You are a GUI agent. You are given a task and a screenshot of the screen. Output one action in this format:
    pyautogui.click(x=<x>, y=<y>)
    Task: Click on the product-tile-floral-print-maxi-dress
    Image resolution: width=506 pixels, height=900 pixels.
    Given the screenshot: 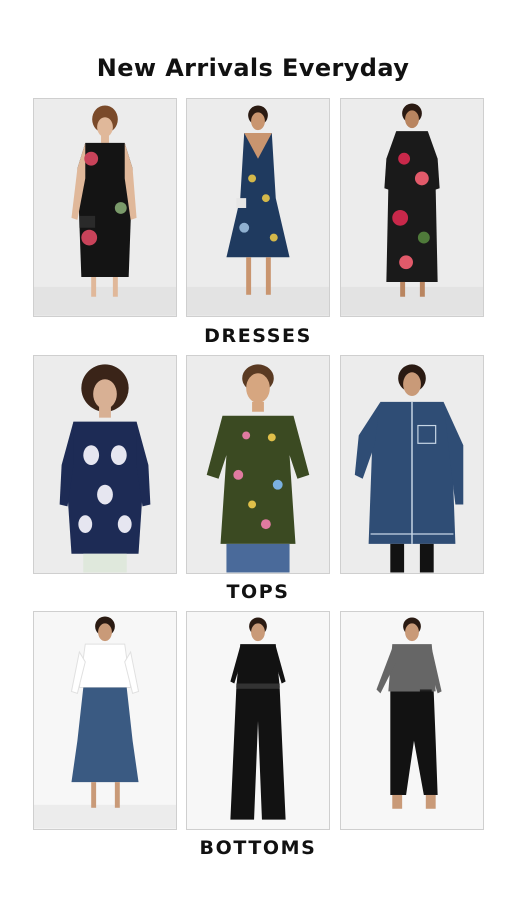 What is the action you would take?
    pyautogui.click(x=412, y=207)
    